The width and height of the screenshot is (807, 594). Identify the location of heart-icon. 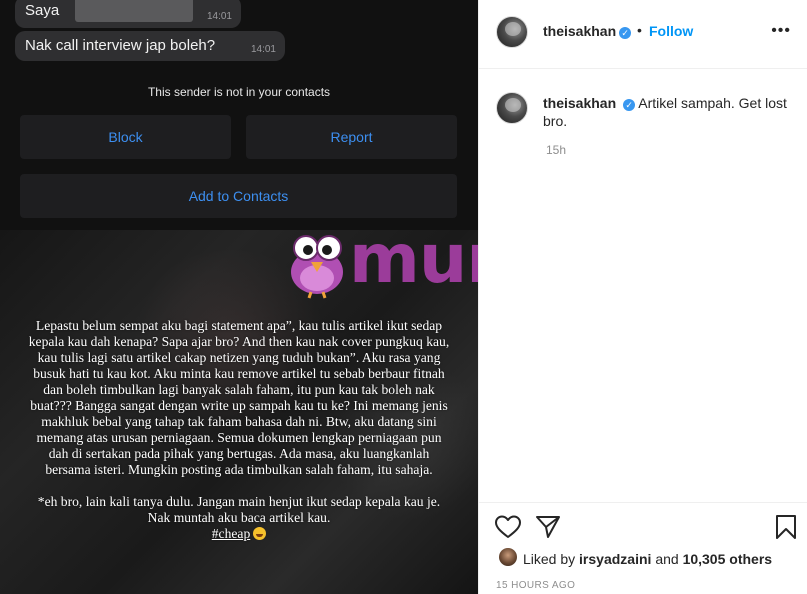
(508, 529).